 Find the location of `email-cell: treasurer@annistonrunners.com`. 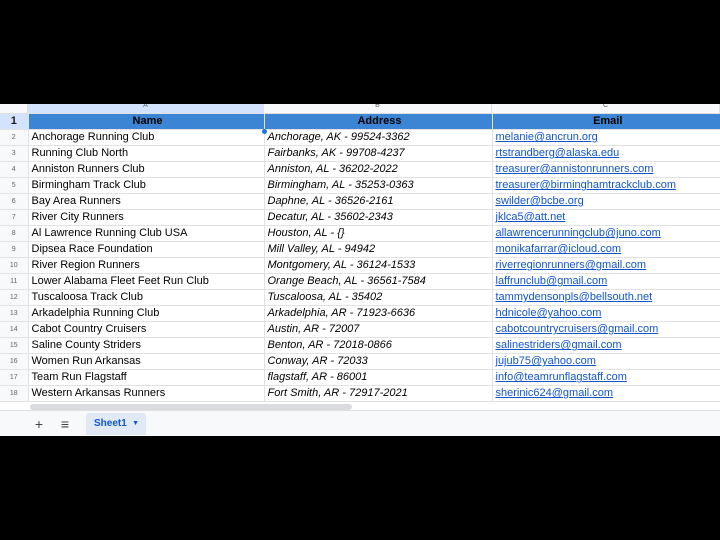

email-cell: treasurer@annistonrunners.com is located at coordinates (606, 170).